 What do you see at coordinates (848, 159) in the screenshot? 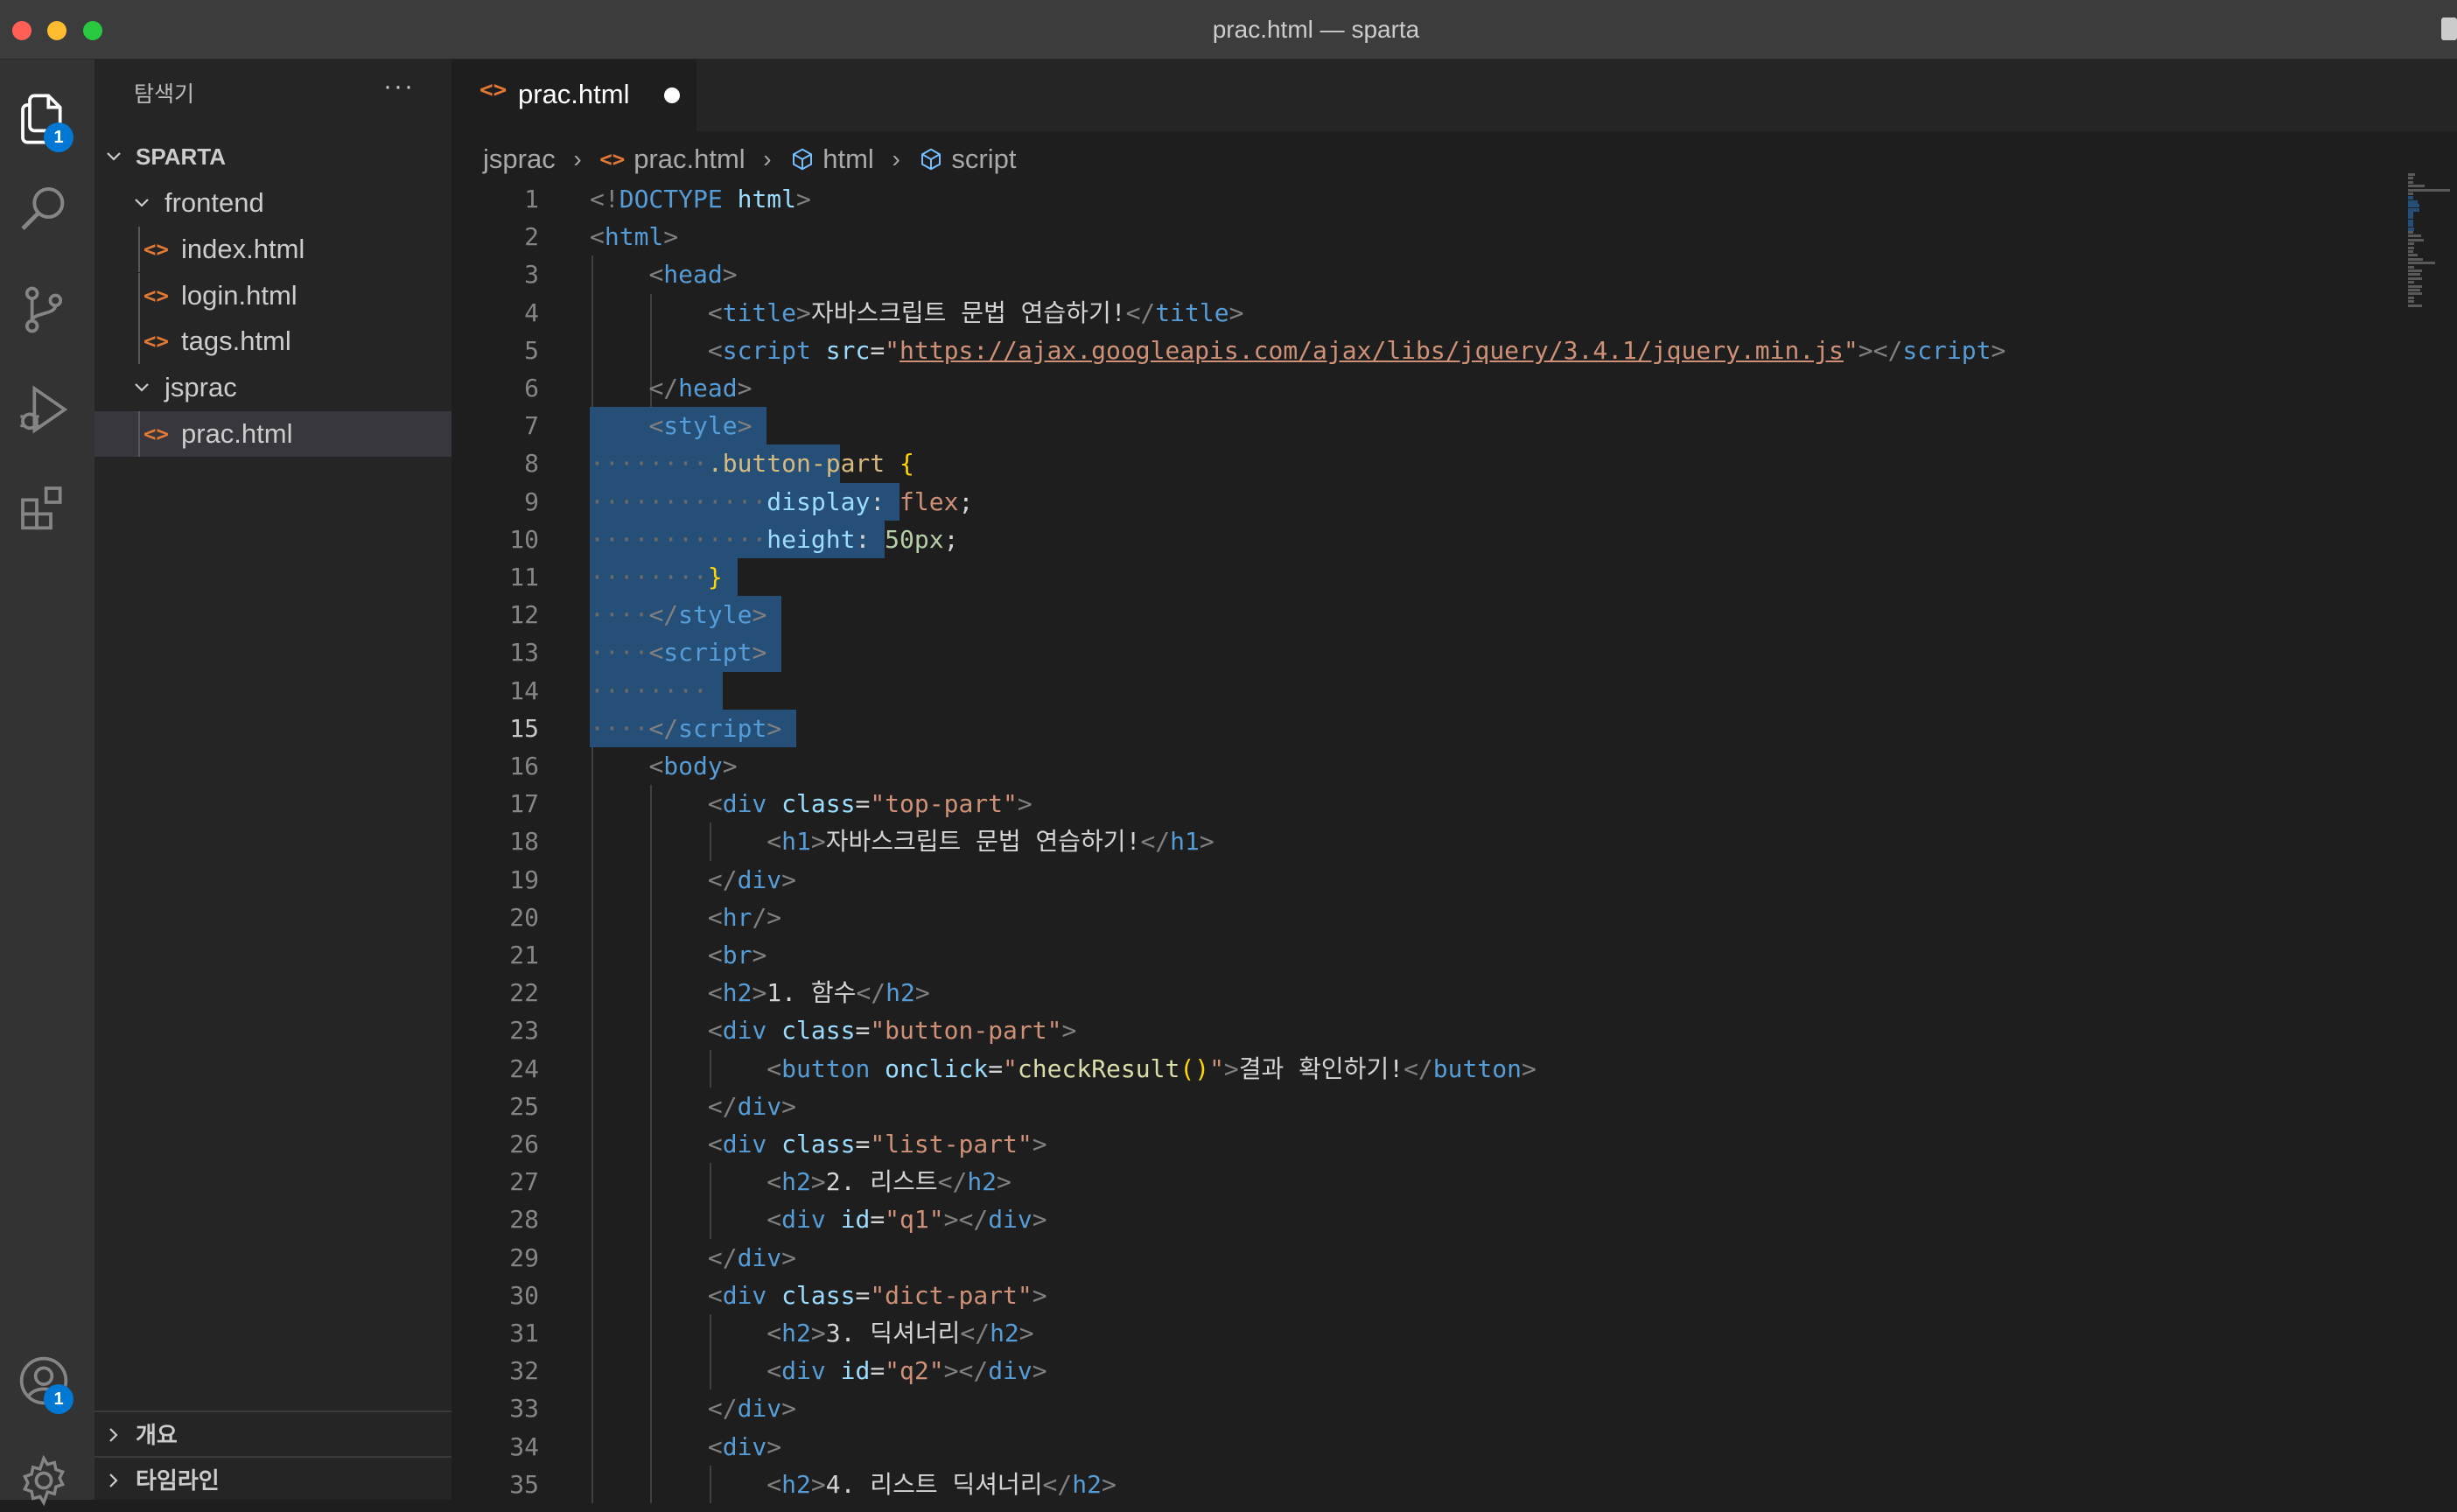
I see `breadcrumb-item: html` at bounding box center [848, 159].